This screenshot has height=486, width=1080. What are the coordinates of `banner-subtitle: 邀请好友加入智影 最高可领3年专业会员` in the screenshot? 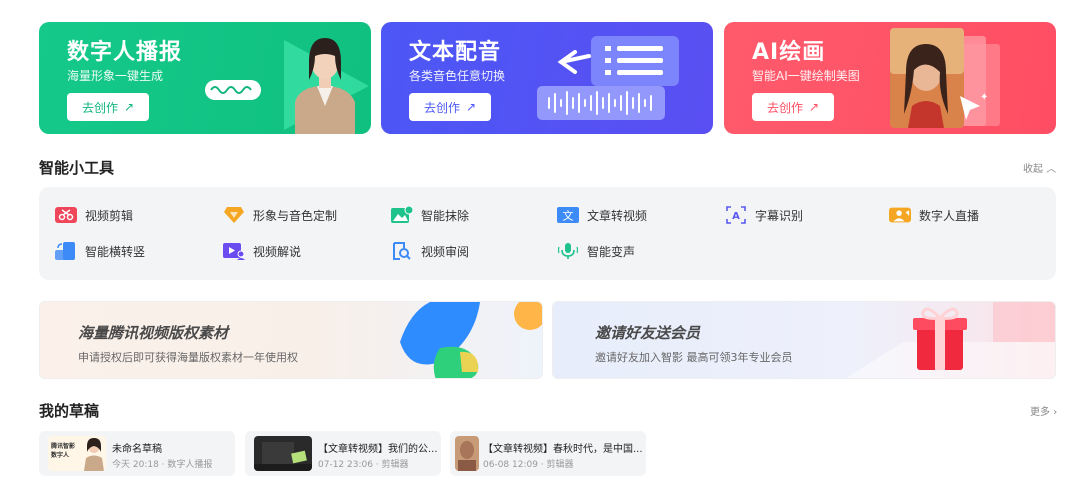 It's located at (694, 357).